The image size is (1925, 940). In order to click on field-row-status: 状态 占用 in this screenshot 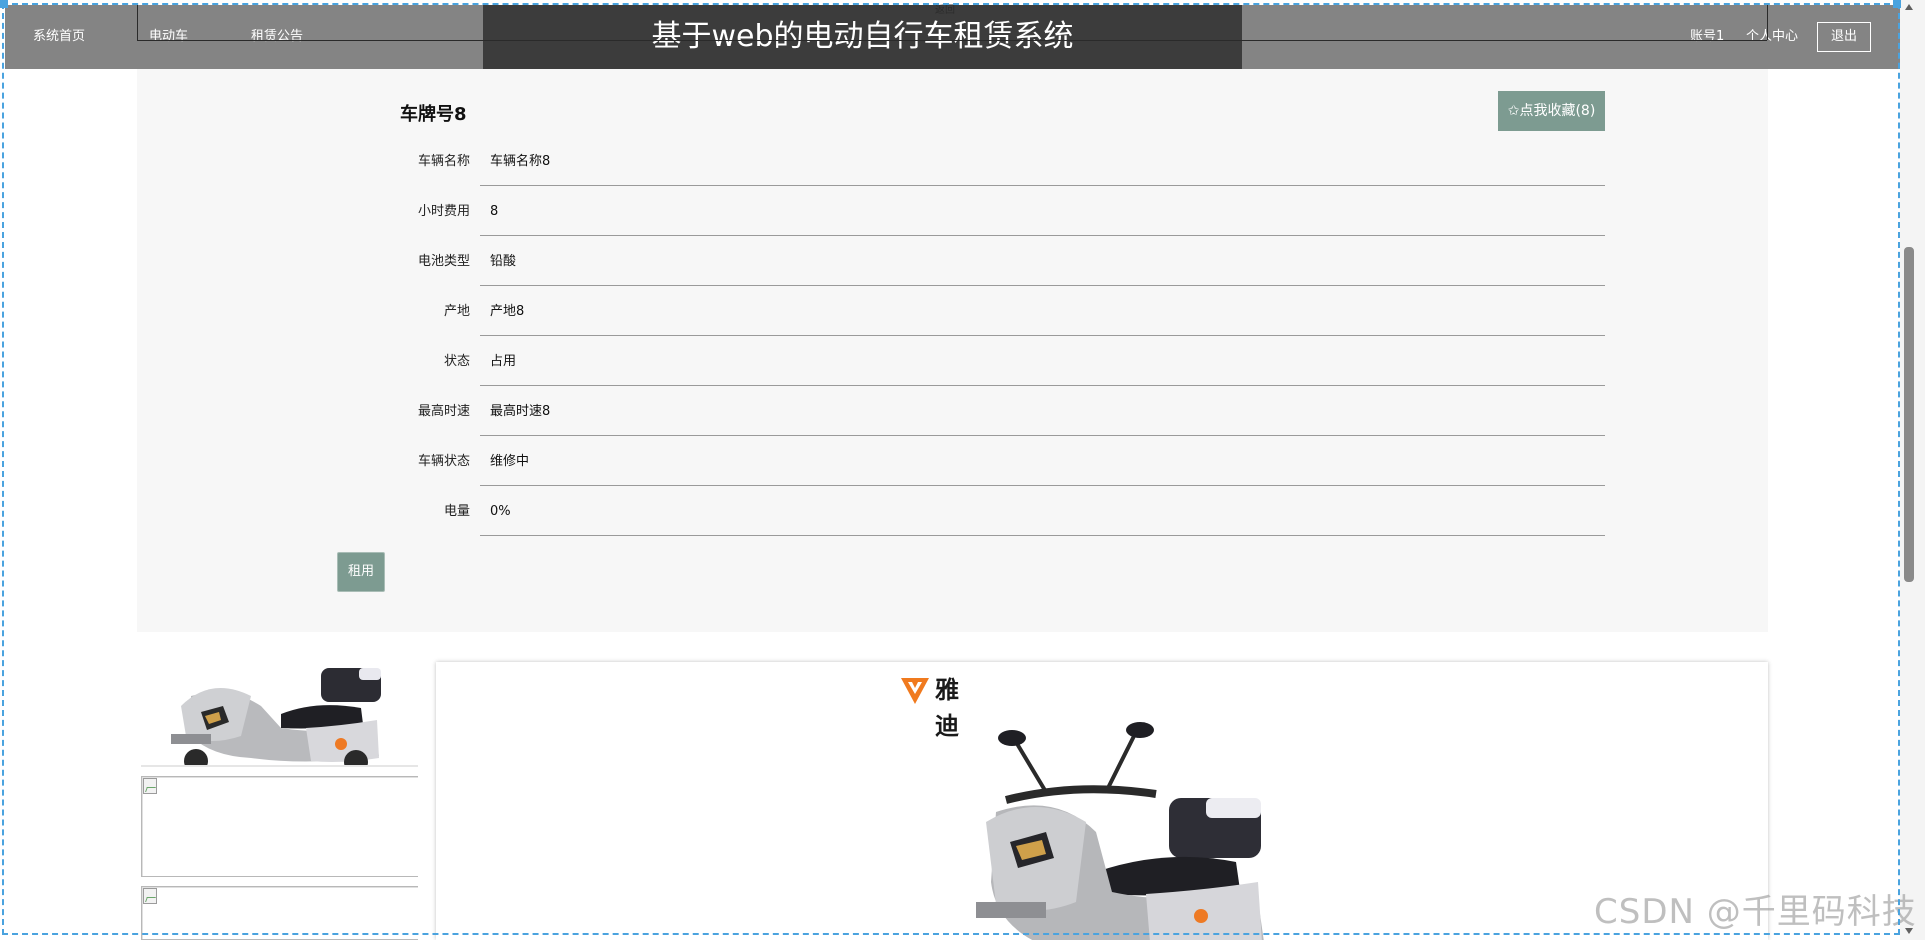, I will do `click(1002, 362)`.